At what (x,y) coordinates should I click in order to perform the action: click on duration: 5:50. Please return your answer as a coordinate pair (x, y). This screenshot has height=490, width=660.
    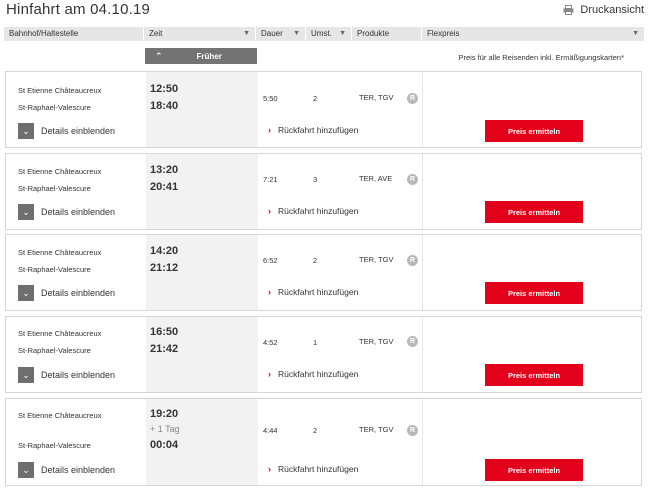
    Looking at the image, I should click on (270, 98).